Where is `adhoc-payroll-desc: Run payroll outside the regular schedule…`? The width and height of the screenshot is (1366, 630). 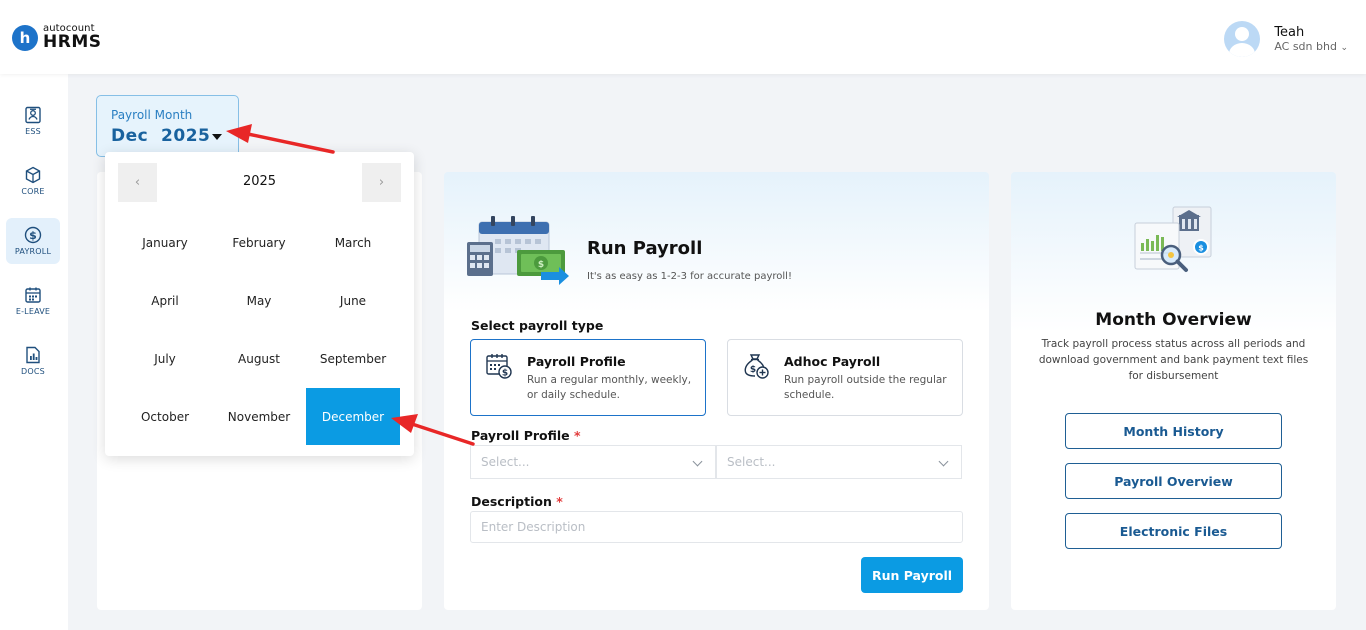 adhoc-payroll-desc: Run payroll outside the regular schedule… is located at coordinates (865, 387).